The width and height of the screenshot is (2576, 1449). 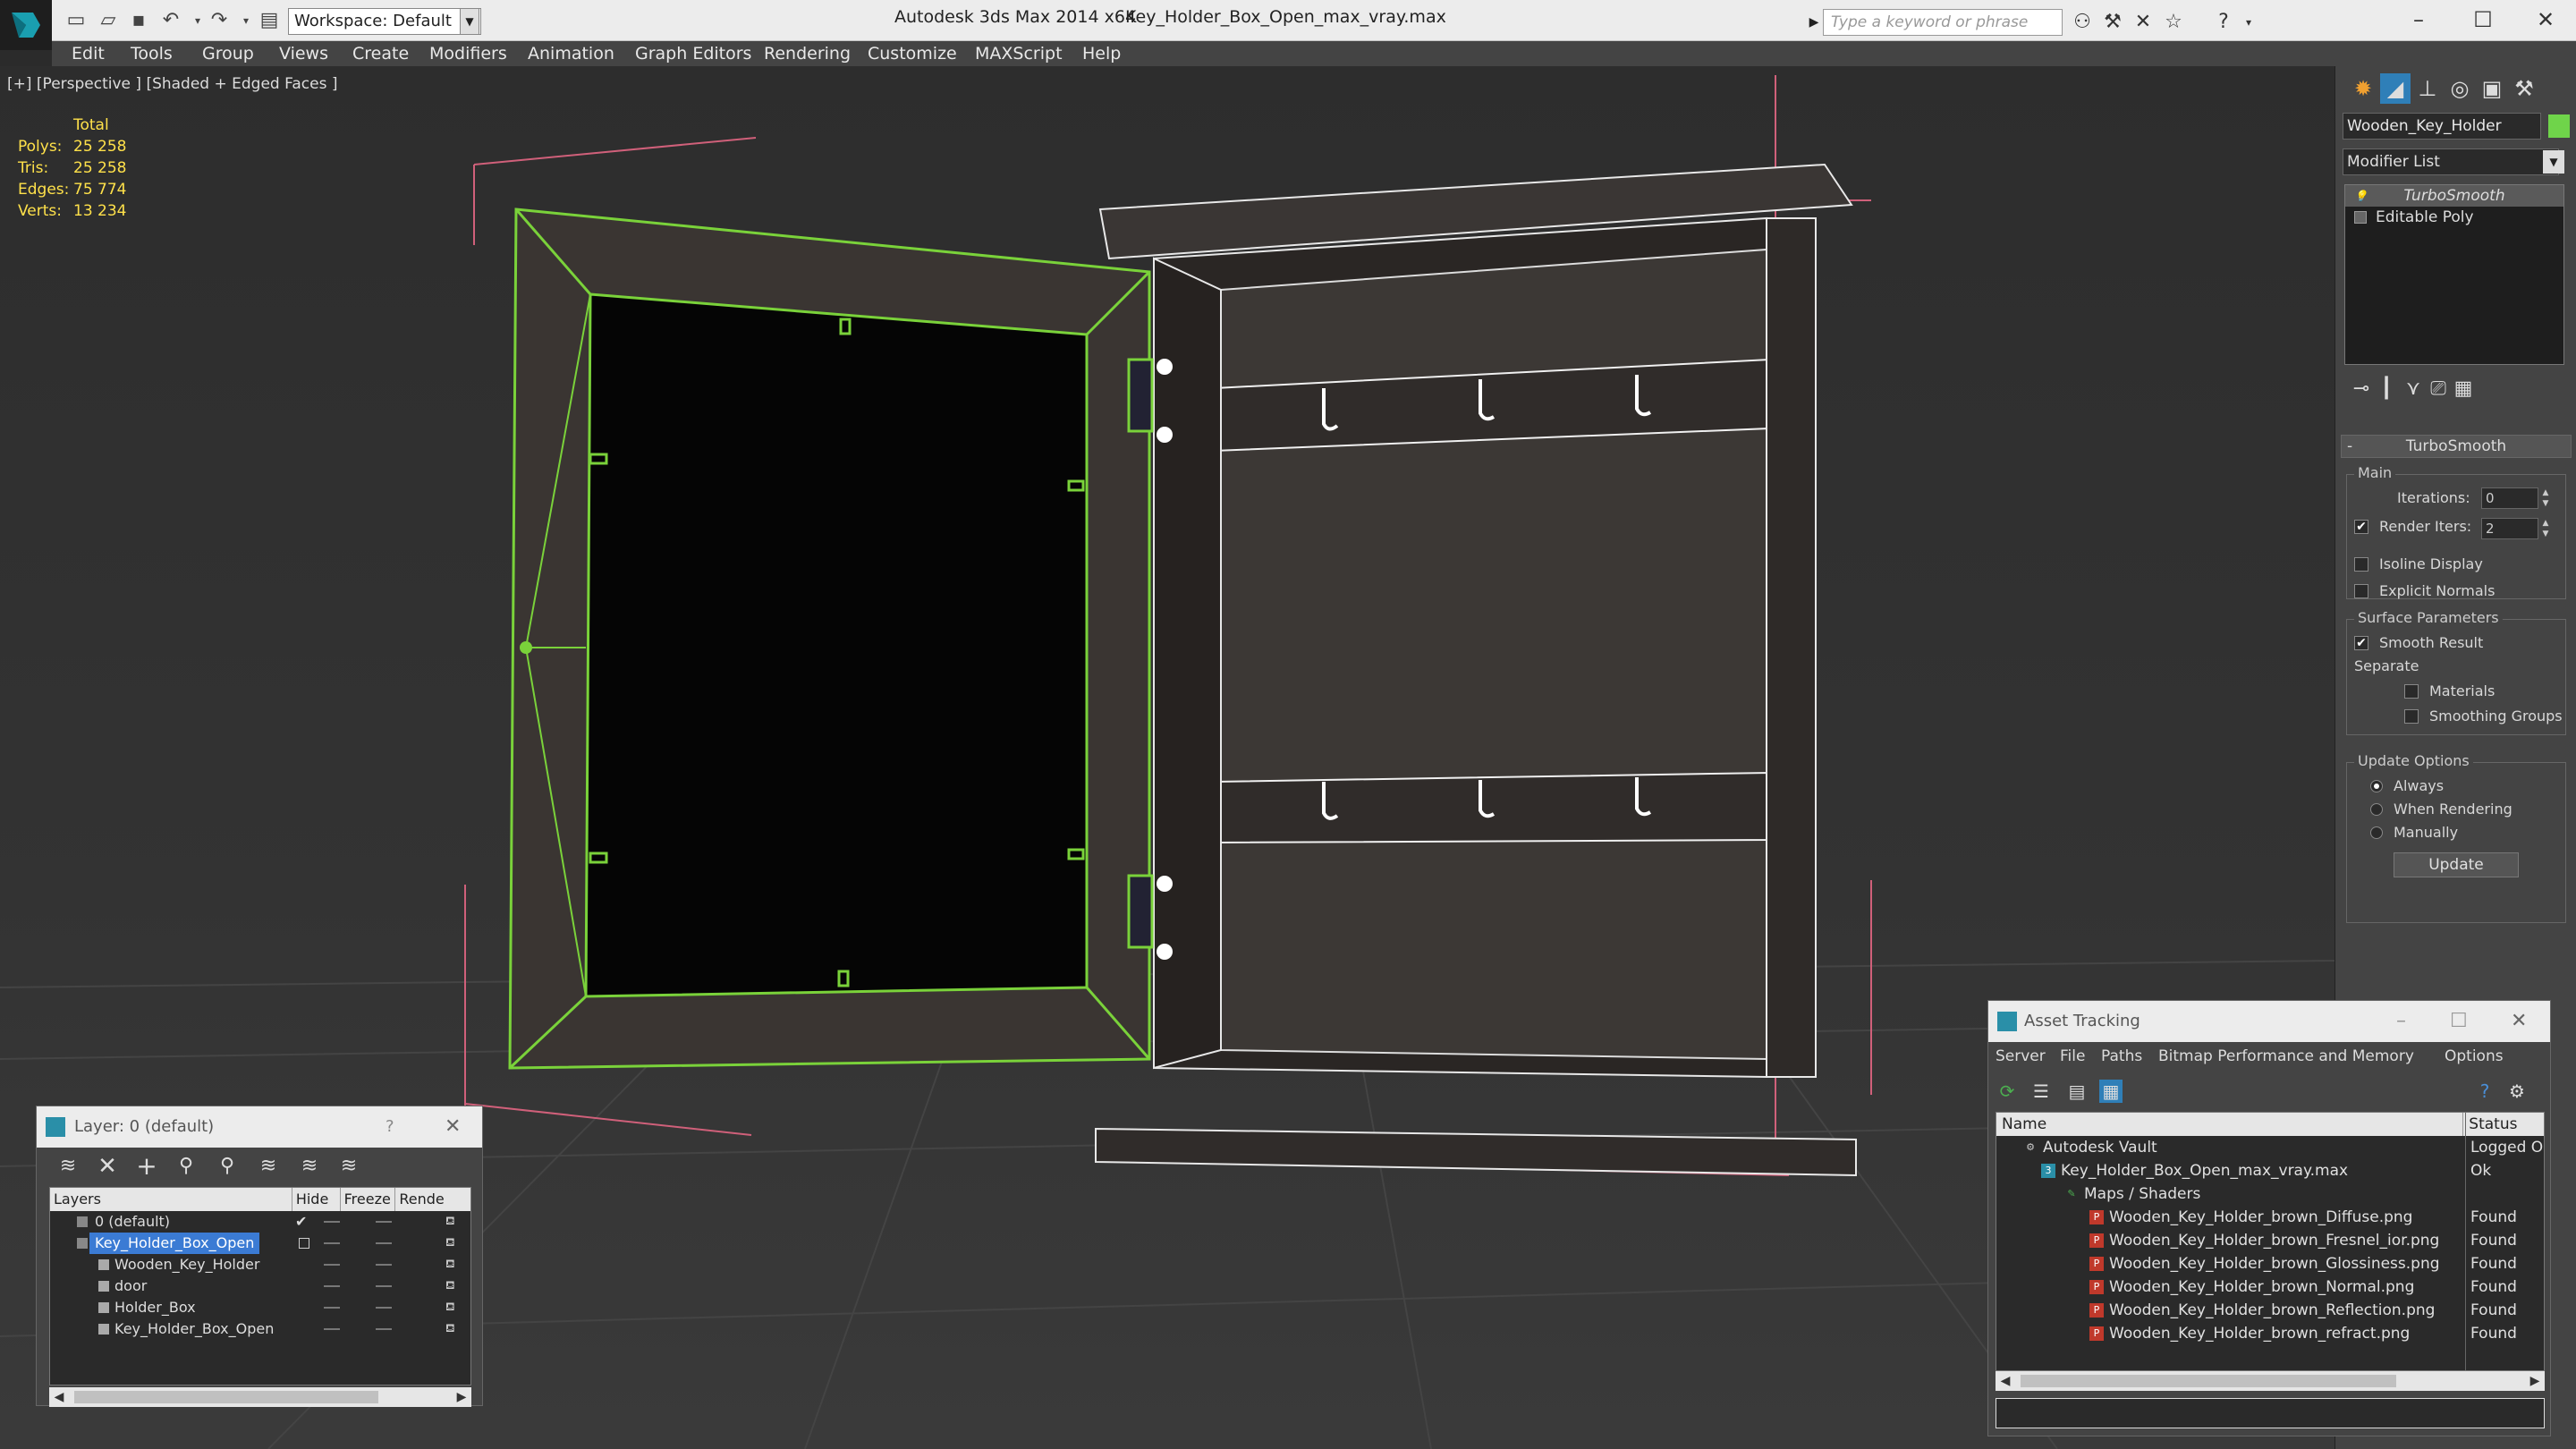 I want to click on asset-tracking-titlebar: Asset Tracking – ☐ ✕, so click(x=2269, y=1021).